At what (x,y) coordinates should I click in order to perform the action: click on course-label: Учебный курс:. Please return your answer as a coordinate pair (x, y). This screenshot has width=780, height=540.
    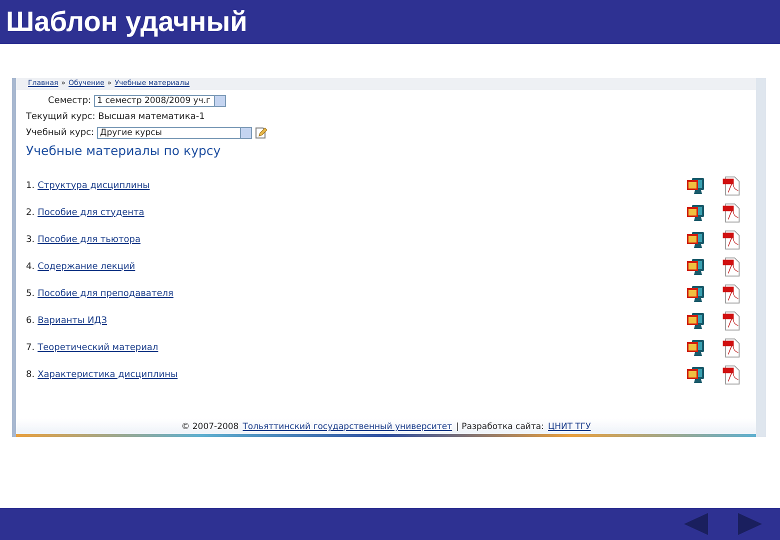
    Looking at the image, I should click on (60, 133).